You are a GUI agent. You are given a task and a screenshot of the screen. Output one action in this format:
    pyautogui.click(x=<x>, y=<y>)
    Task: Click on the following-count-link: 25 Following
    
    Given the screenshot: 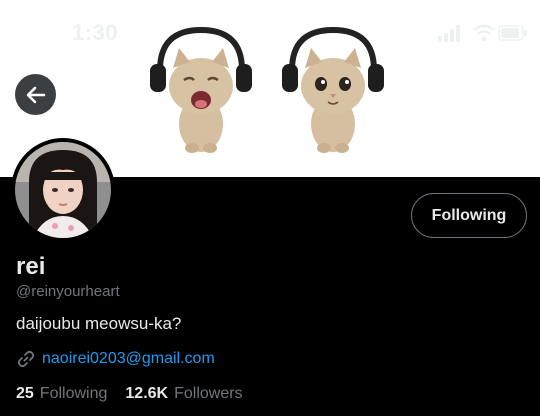 What is the action you would take?
    pyautogui.click(x=61, y=394)
    